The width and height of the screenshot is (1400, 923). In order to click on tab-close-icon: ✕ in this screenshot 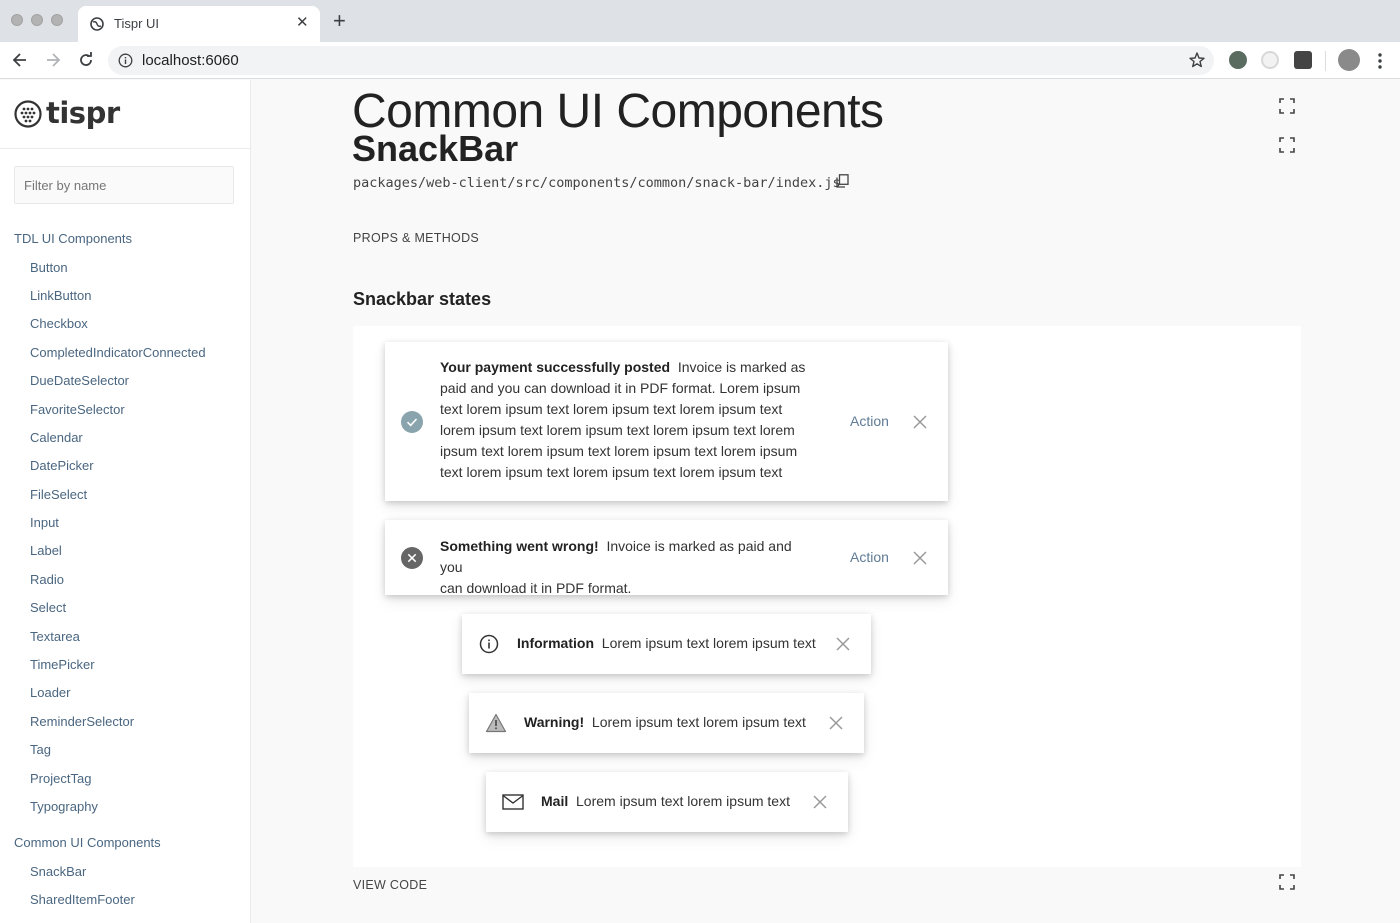, I will do `click(302, 23)`.